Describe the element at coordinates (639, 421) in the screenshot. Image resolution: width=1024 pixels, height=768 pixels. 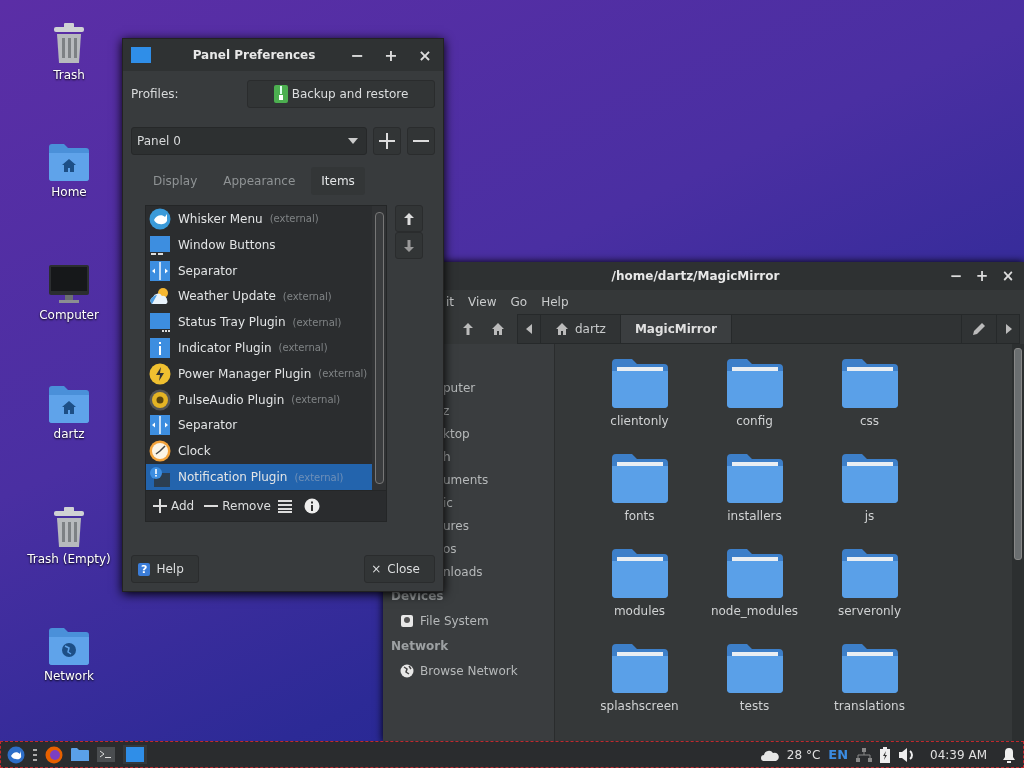
I see `folder-label: clientonly` at that location.